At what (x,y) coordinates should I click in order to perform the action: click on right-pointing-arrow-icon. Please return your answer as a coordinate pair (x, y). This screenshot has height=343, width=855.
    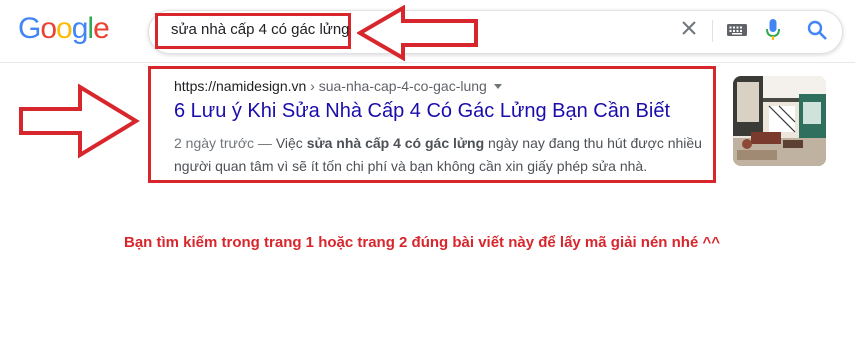
    Looking at the image, I should click on (79, 121).